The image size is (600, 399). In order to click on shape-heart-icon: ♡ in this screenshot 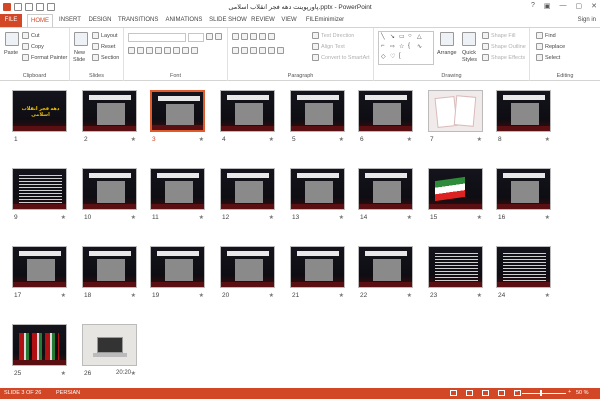, I will do `click(392, 56)`.